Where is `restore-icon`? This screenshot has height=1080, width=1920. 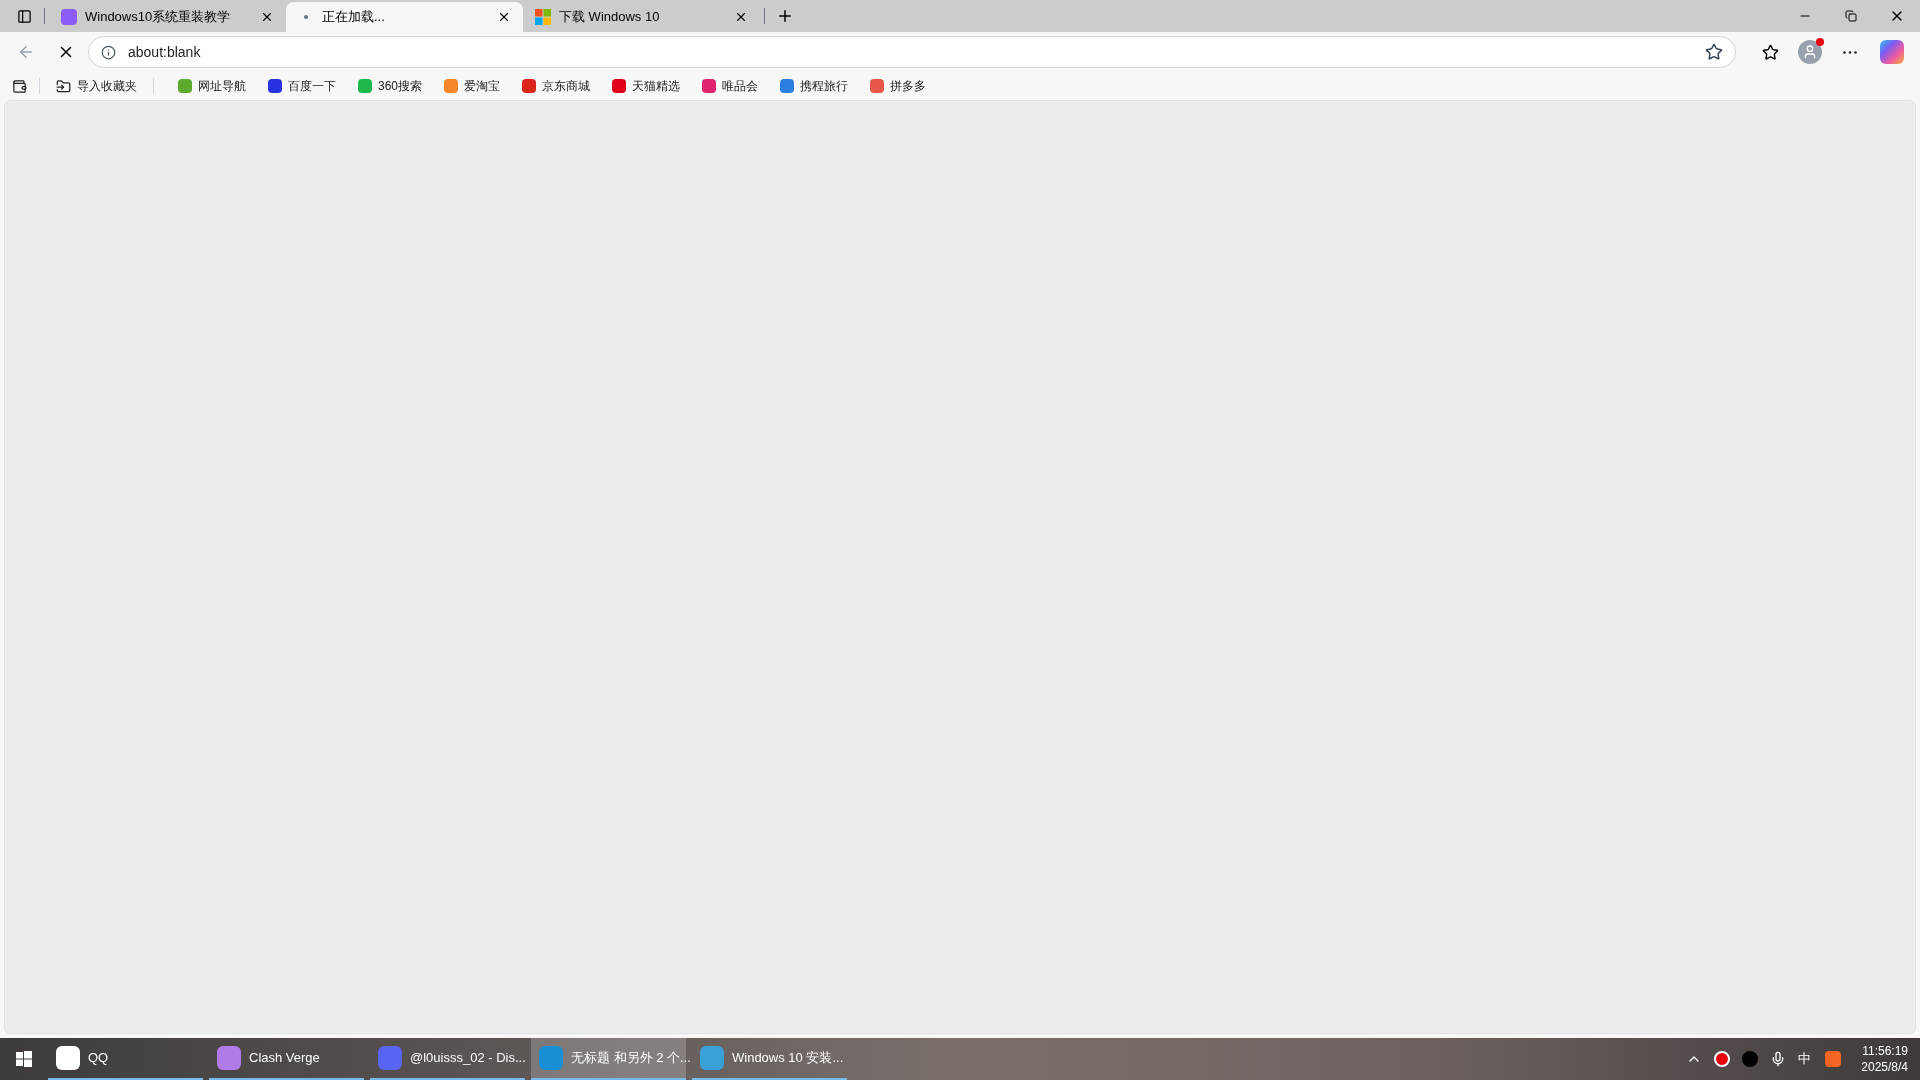 restore-icon is located at coordinates (1851, 16).